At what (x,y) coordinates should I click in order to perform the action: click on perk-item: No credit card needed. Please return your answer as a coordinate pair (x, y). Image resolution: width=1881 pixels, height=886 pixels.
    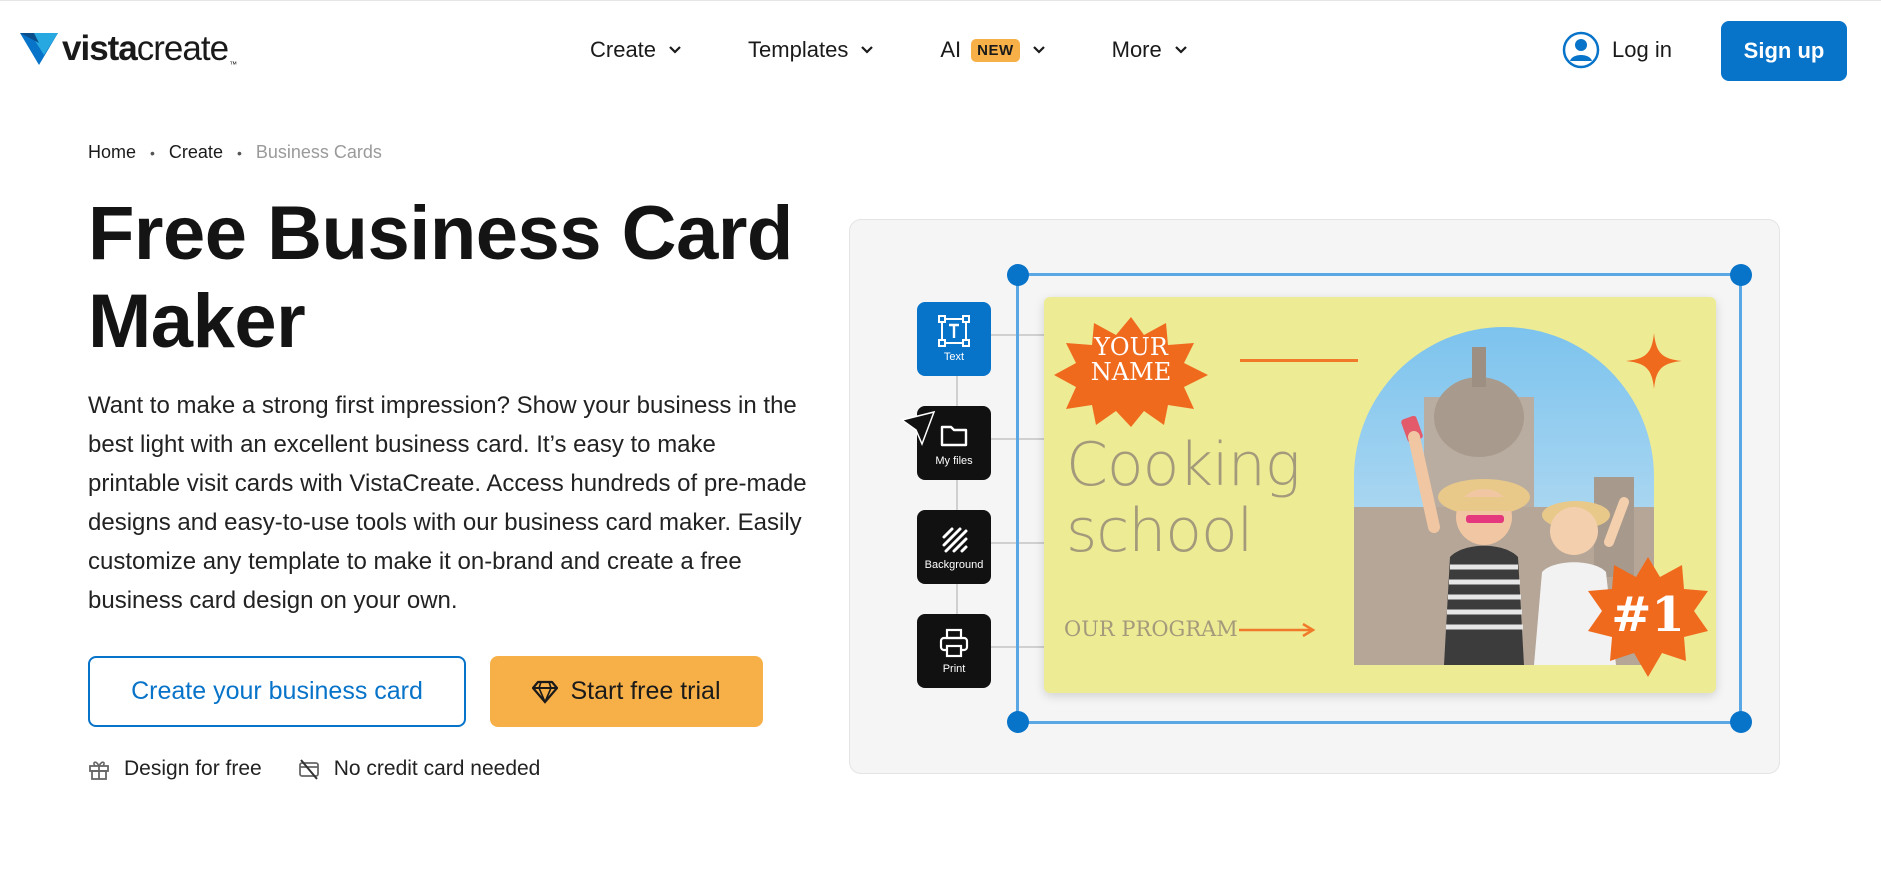
    Looking at the image, I should click on (419, 769).